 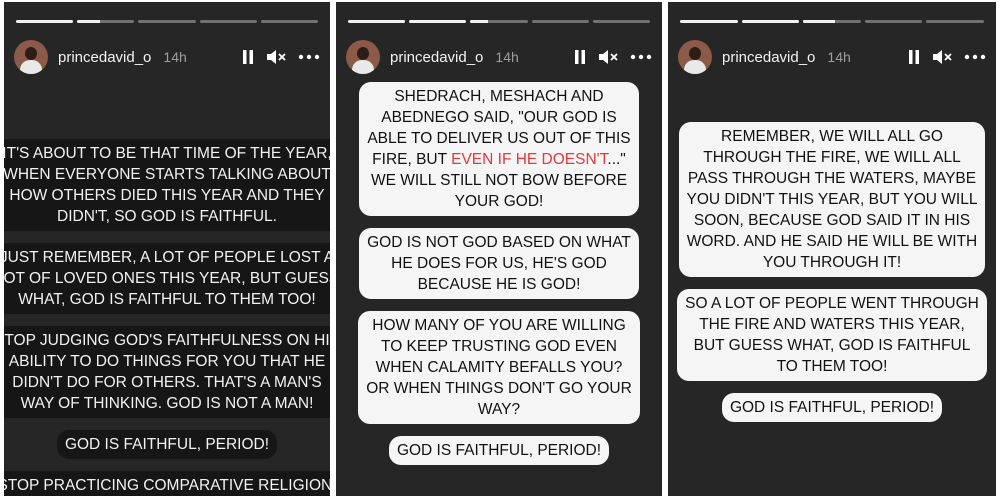 What do you see at coordinates (167, 361) in the screenshot?
I see `text-line: ABILITY TO DO THINGS FOR YOU THAT HE` at bounding box center [167, 361].